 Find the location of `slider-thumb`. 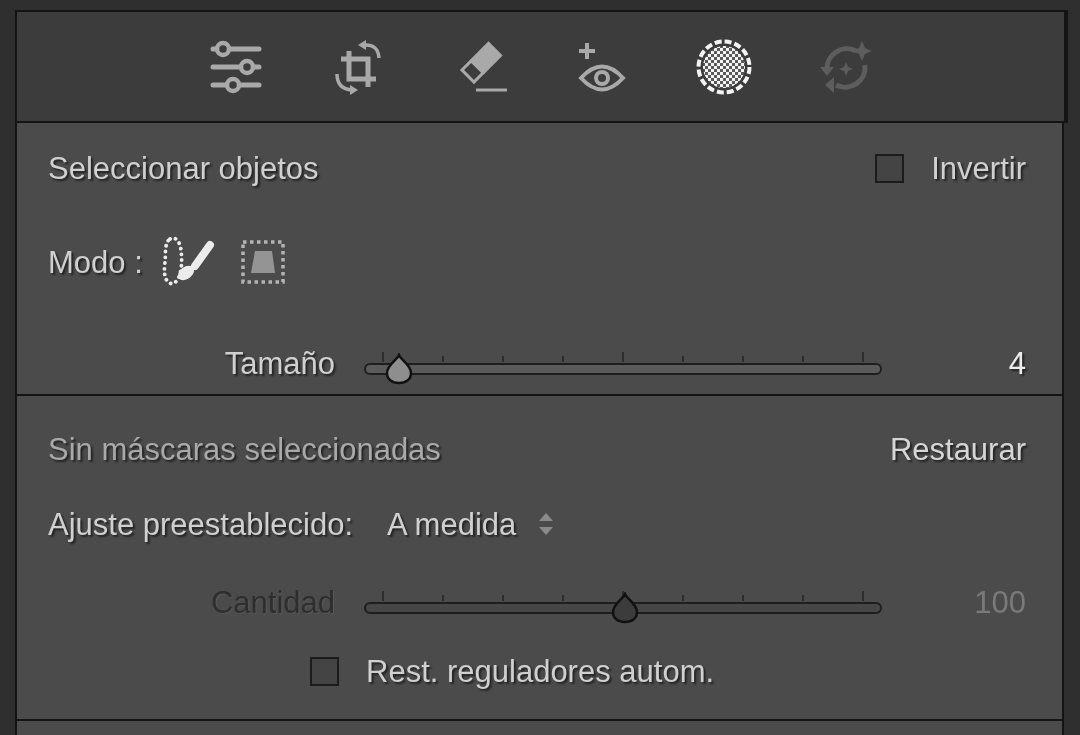

slider-thumb is located at coordinates (399, 369).